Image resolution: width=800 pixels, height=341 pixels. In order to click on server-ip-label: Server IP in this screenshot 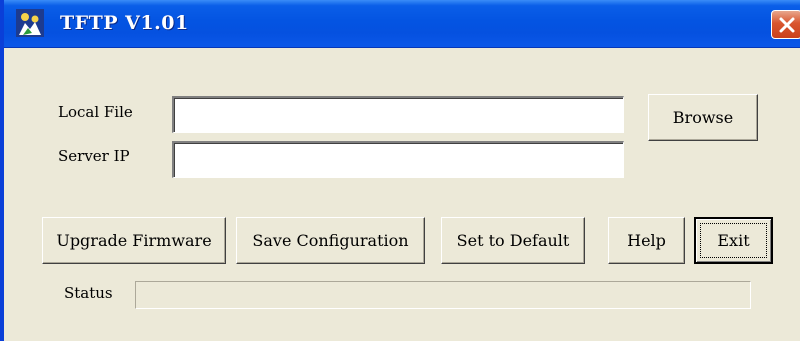, I will do `click(94, 156)`.